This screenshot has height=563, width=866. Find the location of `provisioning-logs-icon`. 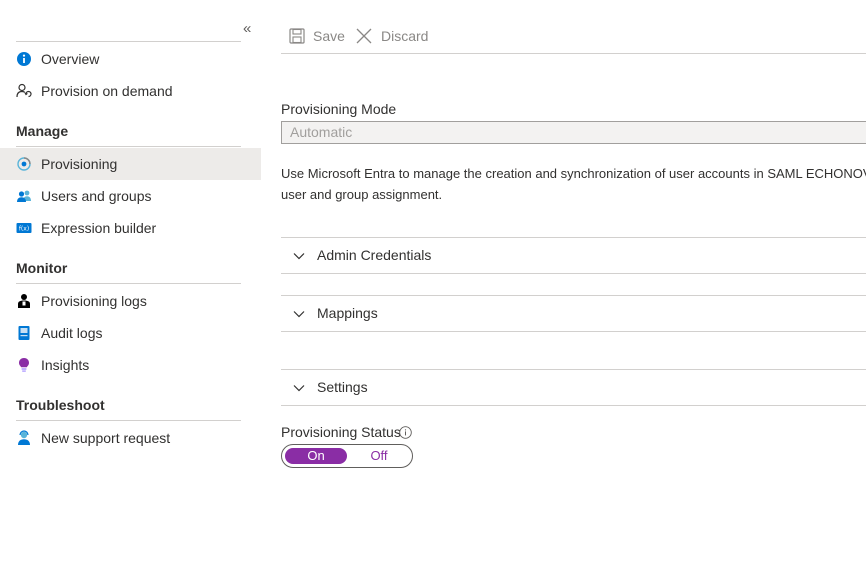

provisioning-logs-icon is located at coordinates (24, 301).